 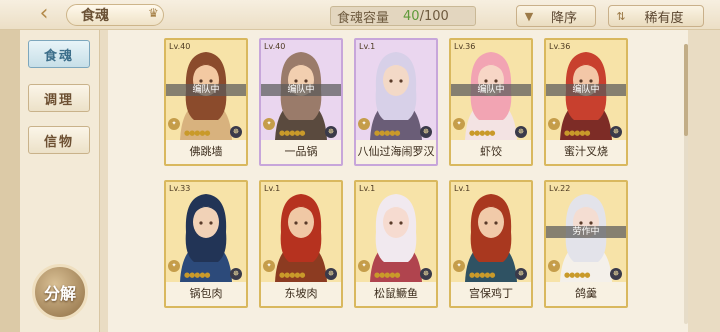 I want to click on card-name: 鸽羹, so click(x=586, y=294).